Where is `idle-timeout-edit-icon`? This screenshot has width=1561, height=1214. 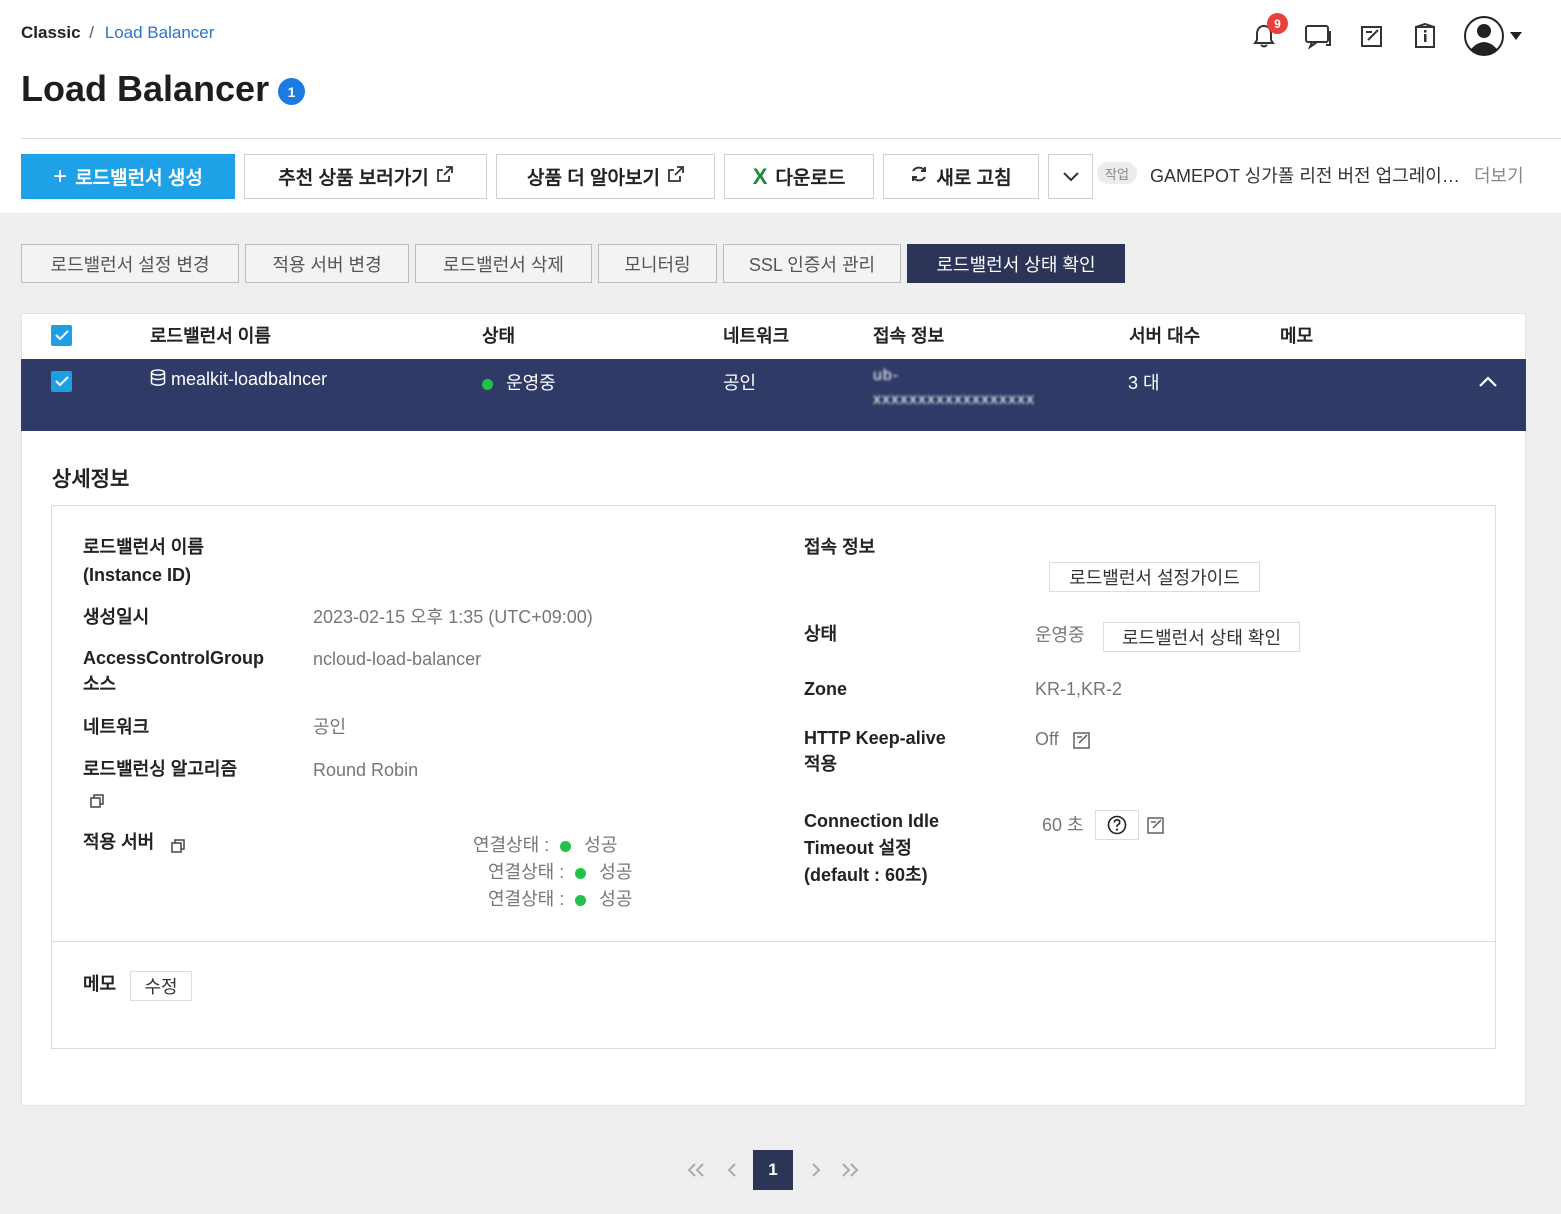 idle-timeout-edit-icon is located at coordinates (1156, 827).